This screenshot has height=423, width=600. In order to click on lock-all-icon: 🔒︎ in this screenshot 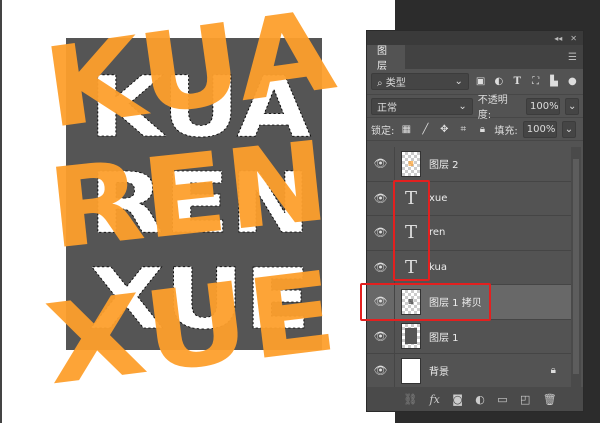, I will do `click(482, 129)`.